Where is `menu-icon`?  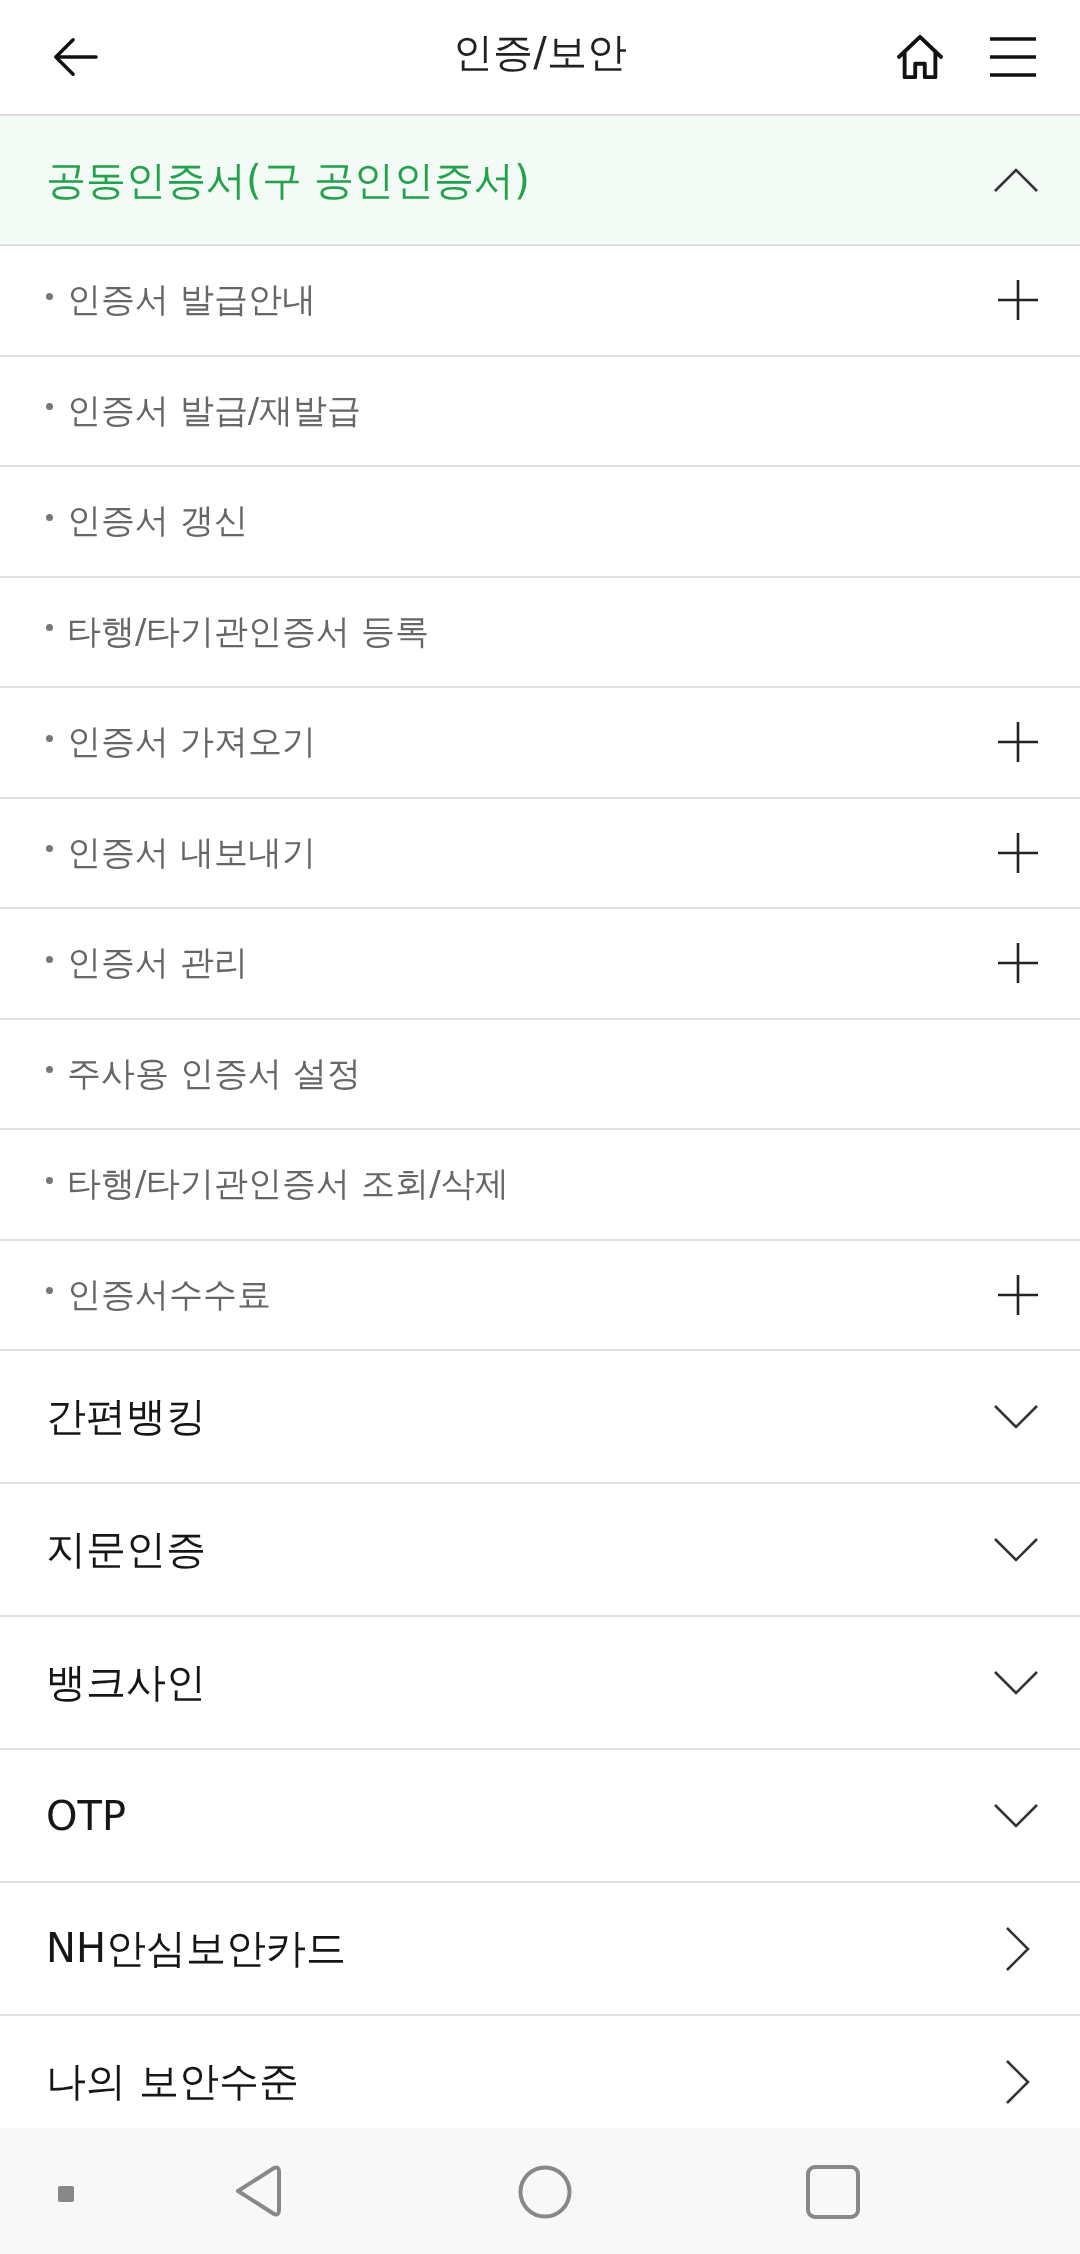 menu-icon is located at coordinates (1013, 57).